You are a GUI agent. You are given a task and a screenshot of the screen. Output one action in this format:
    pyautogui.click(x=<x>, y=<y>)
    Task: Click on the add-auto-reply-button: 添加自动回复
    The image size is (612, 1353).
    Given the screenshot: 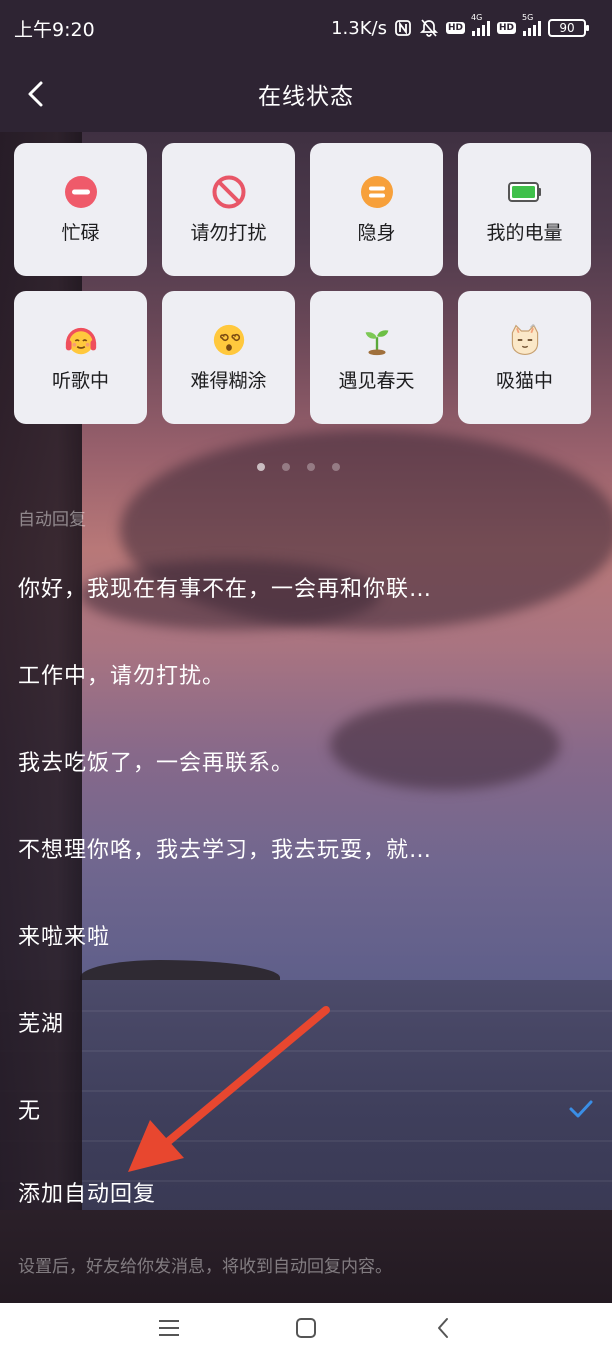 What is the action you would take?
    pyautogui.click(x=87, y=1192)
    